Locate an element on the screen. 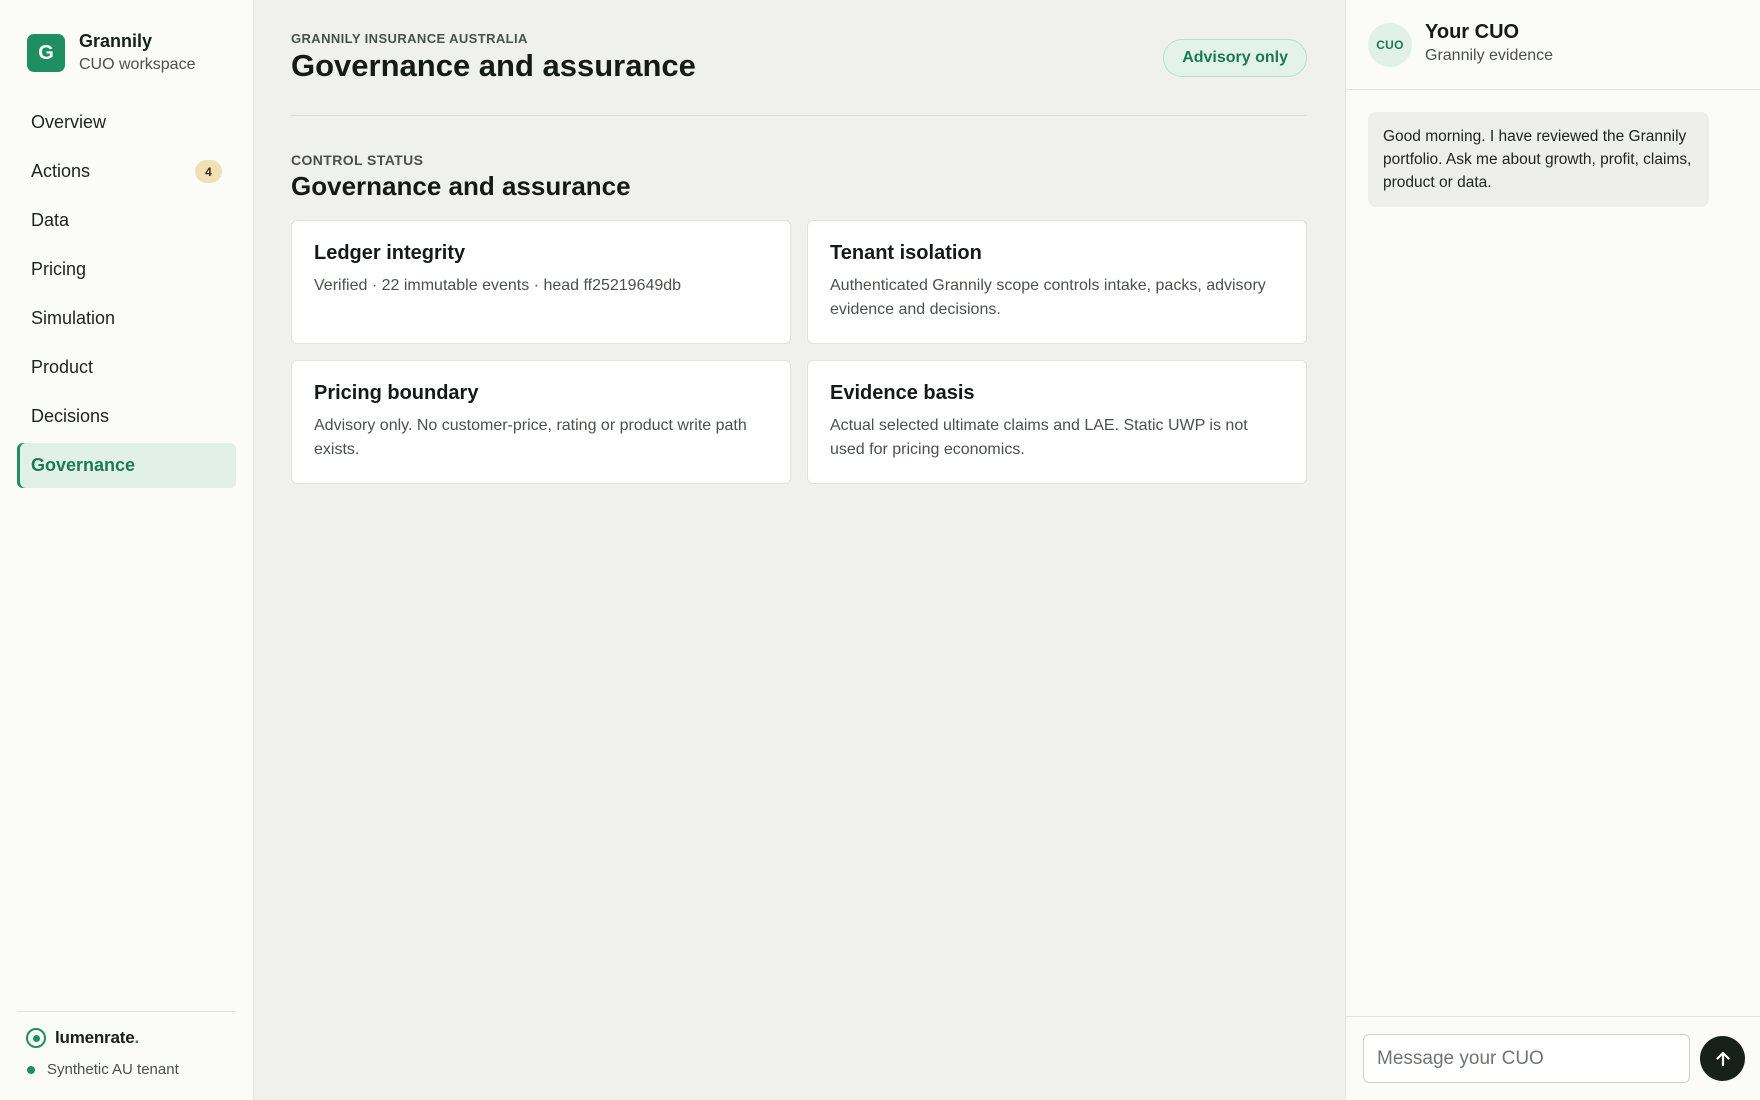 The height and width of the screenshot is (1100, 1760). sidebar-item-label: Decisions is located at coordinates (70, 416).